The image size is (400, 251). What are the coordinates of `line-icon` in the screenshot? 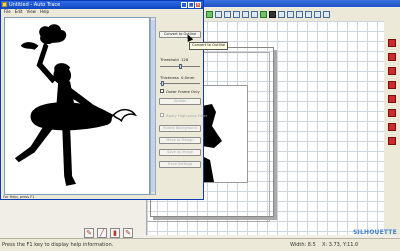 It's located at (281, 14).